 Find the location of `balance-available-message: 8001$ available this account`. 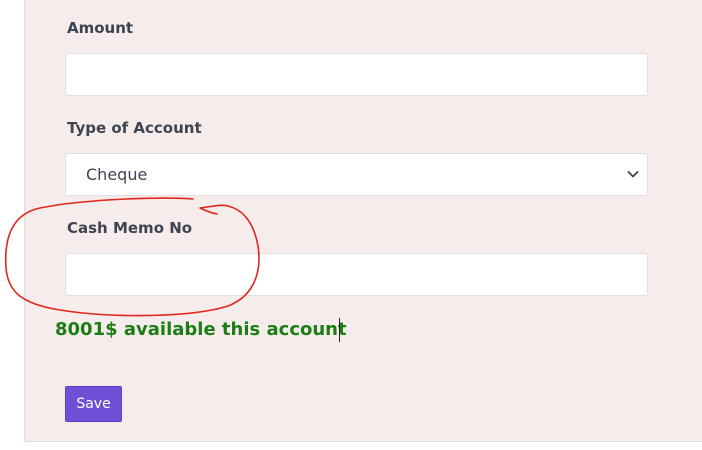

balance-available-message: 8001$ available this account is located at coordinates (201, 329).